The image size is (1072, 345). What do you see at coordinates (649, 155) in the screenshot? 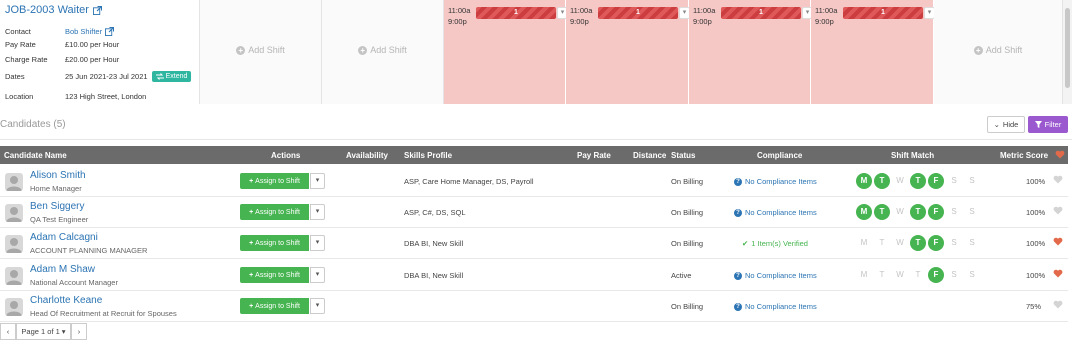
I see `col-distance: Distance` at bounding box center [649, 155].